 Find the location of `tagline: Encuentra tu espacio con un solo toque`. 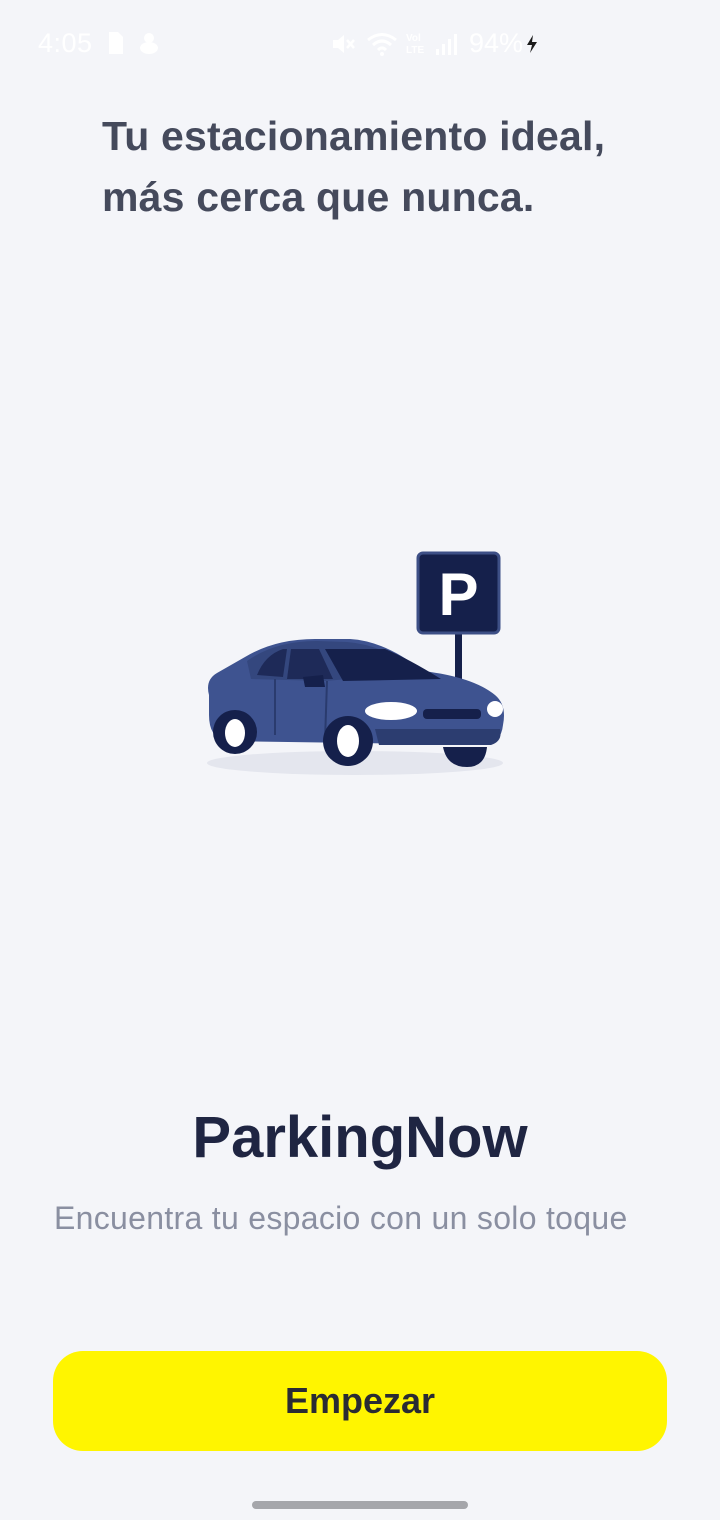

tagline: Encuentra tu espacio con un solo toque is located at coordinates (341, 1218).